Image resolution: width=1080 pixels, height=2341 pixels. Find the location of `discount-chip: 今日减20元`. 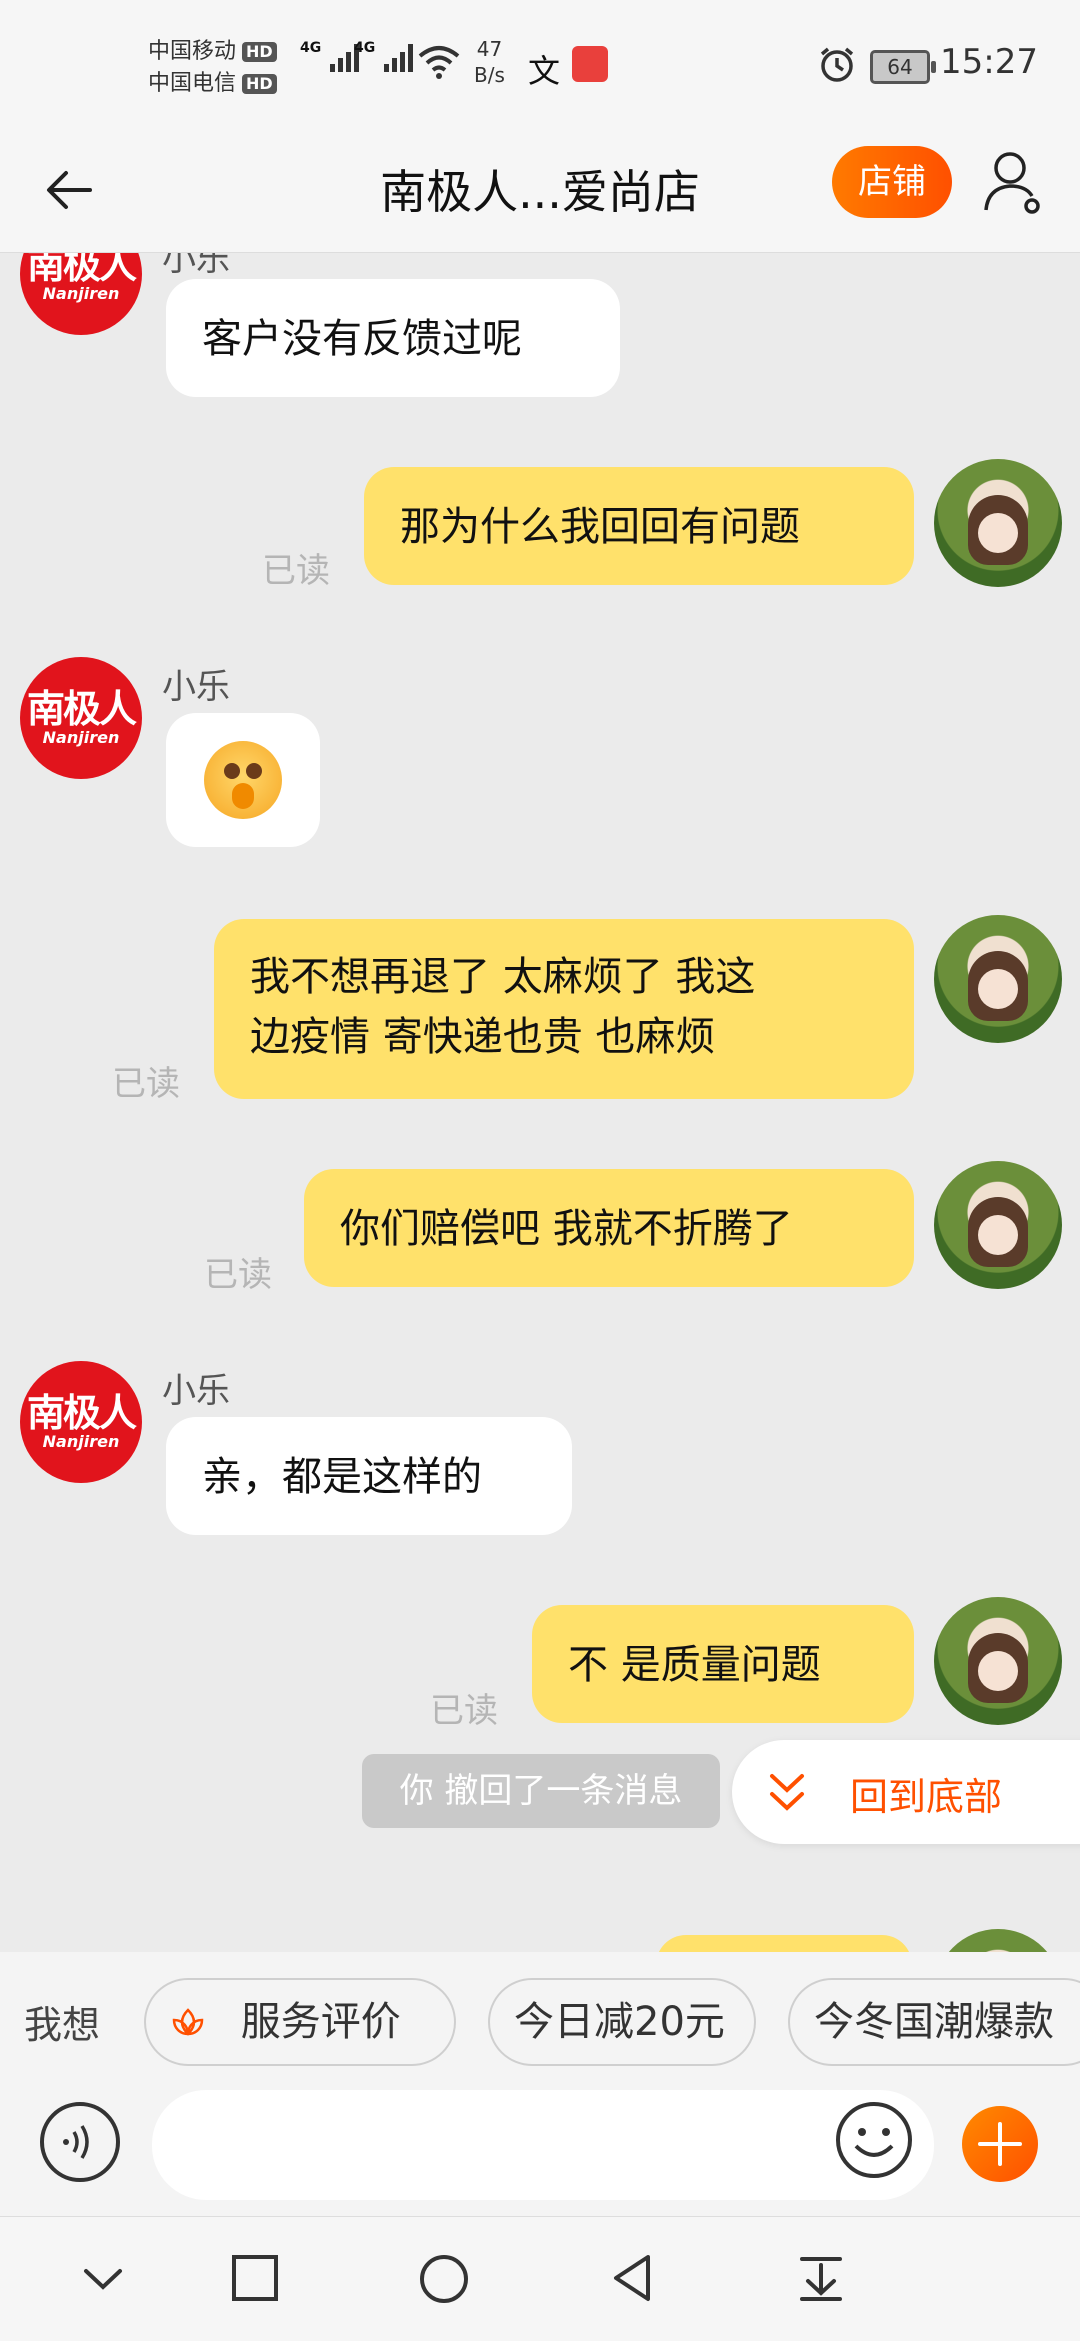

discount-chip: 今日减20元 is located at coordinates (622, 2022).